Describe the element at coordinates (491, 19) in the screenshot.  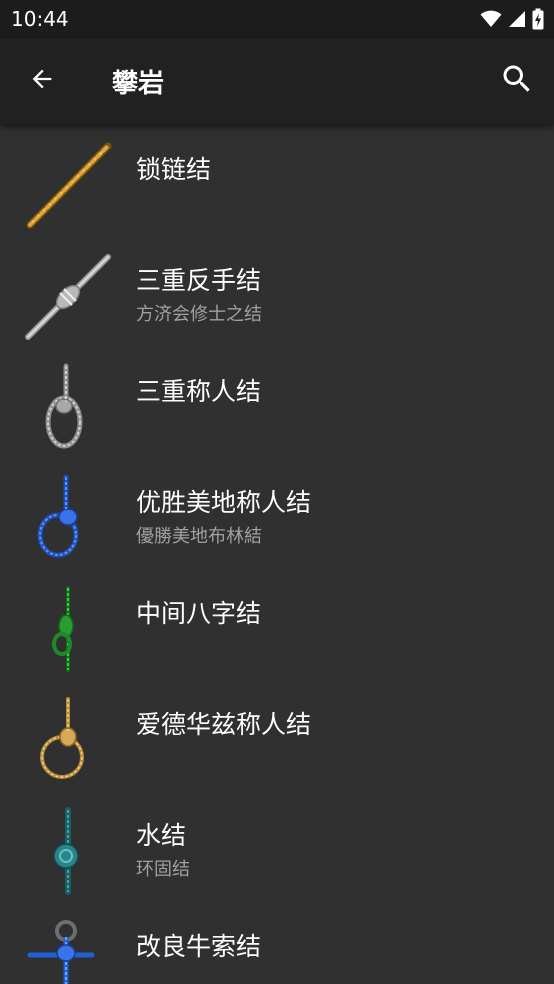
I see `wifi-icon` at that location.